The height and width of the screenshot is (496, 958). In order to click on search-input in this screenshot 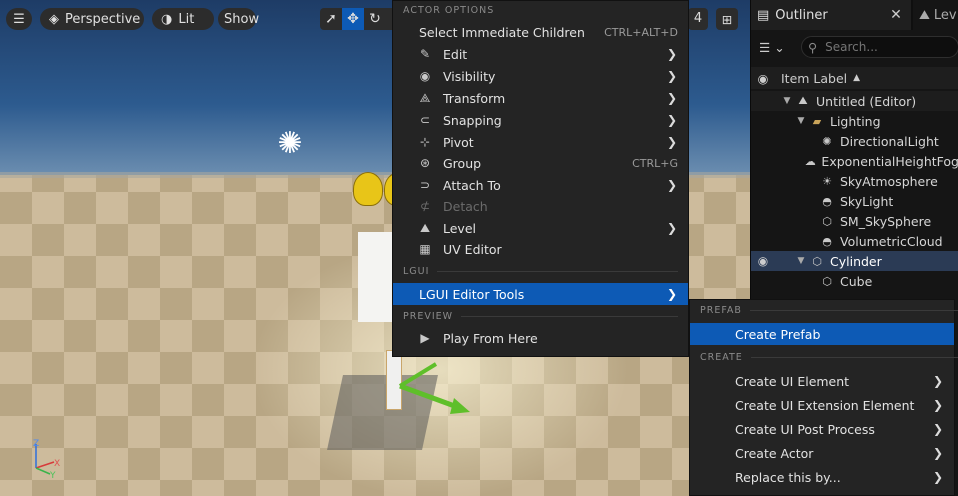, I will do `click(885, 47)`.